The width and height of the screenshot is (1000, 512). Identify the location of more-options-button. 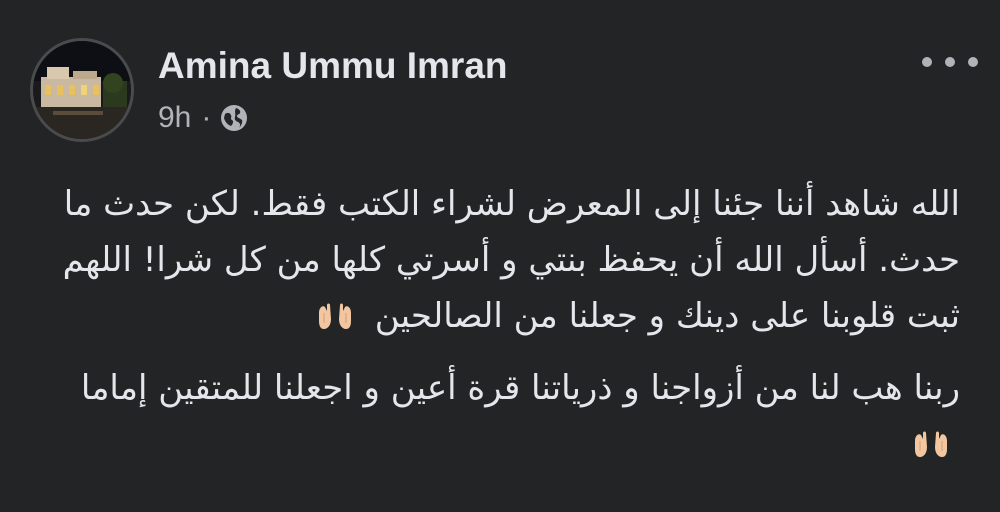
(950, 62).